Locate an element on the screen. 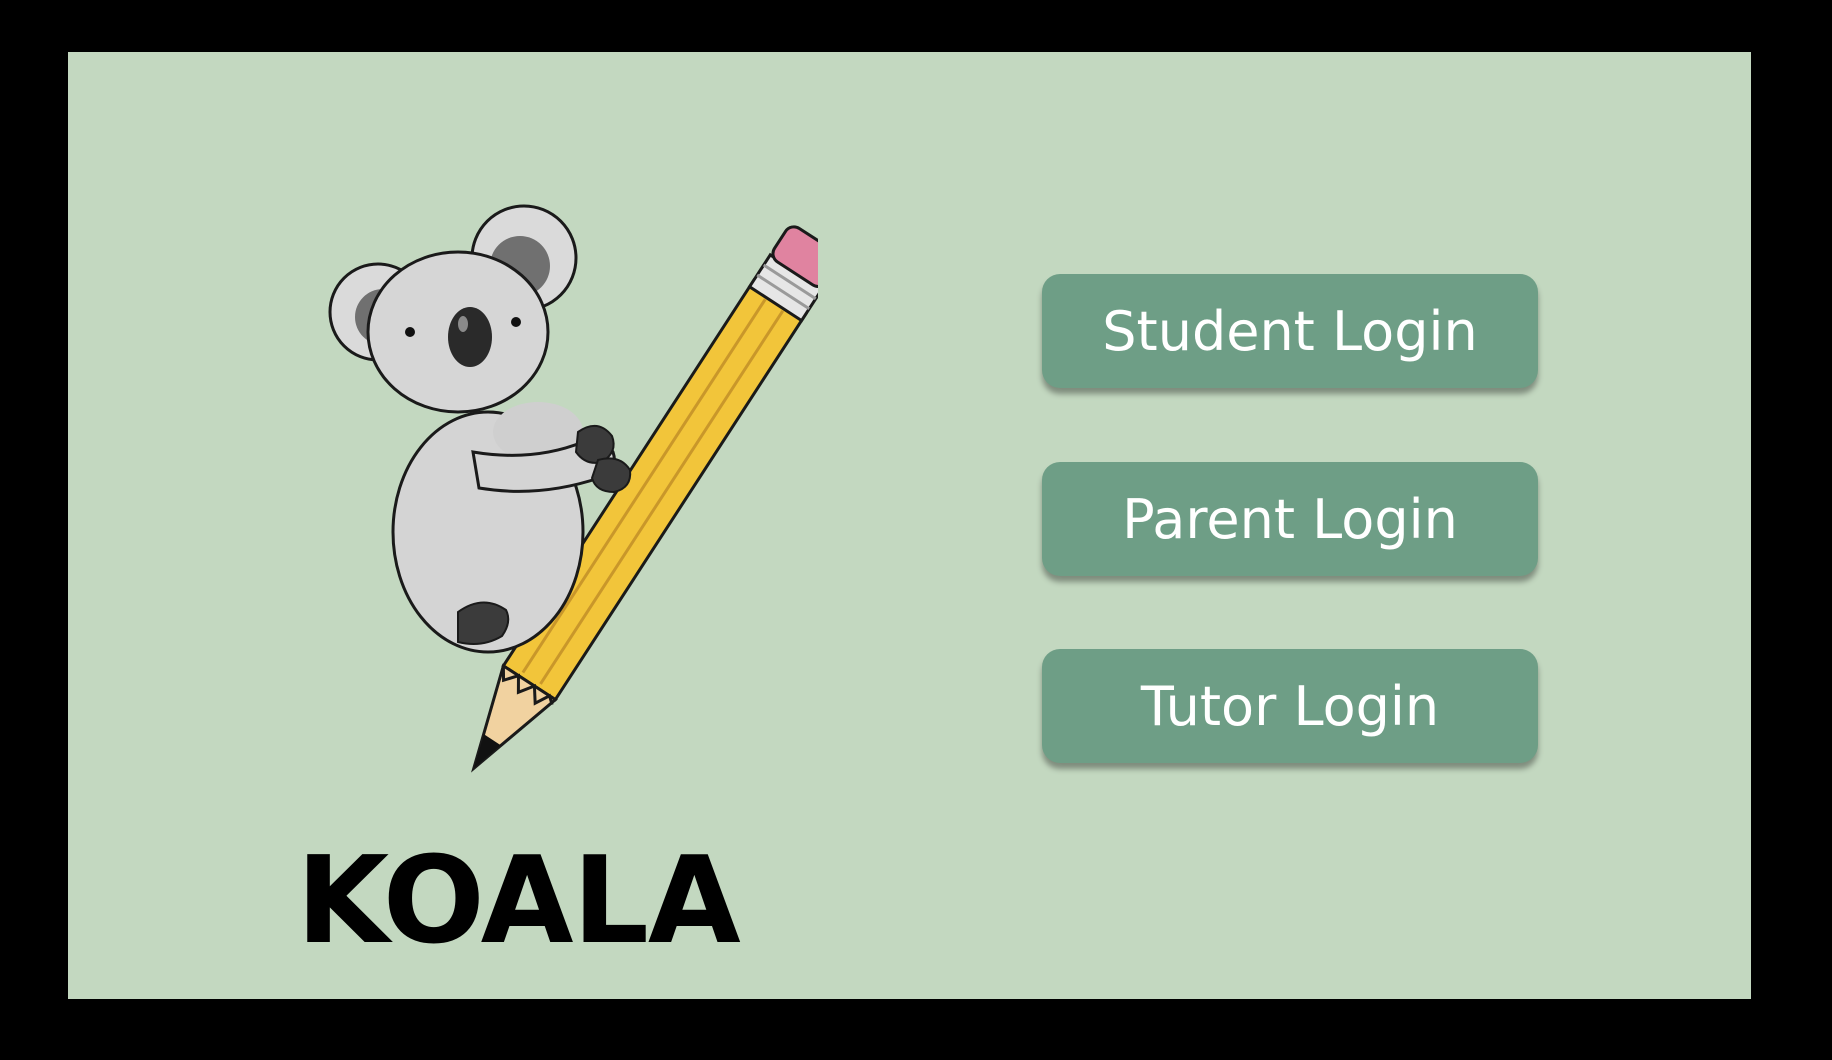  koala-on-pencil-icon is located at coordinates (573, 488).